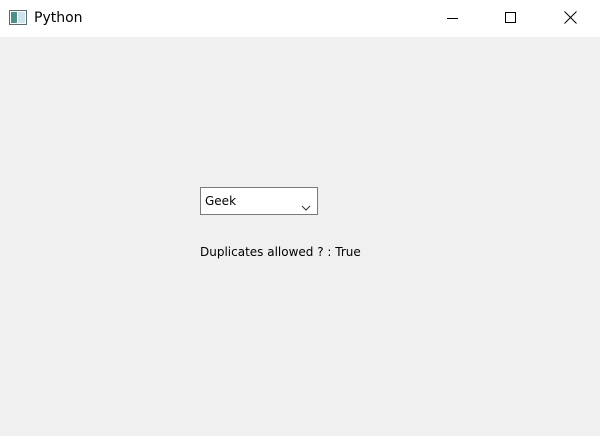  I want to click on window-title: Python, so click(58, 18).